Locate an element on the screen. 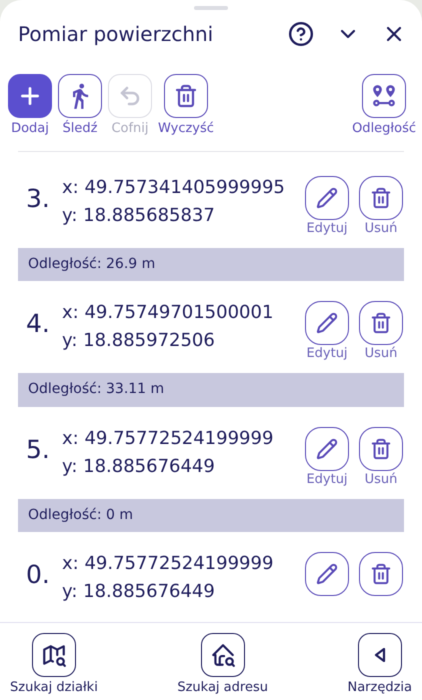  nav-label: Szukaj adresu is located at coordinates (222, 687).